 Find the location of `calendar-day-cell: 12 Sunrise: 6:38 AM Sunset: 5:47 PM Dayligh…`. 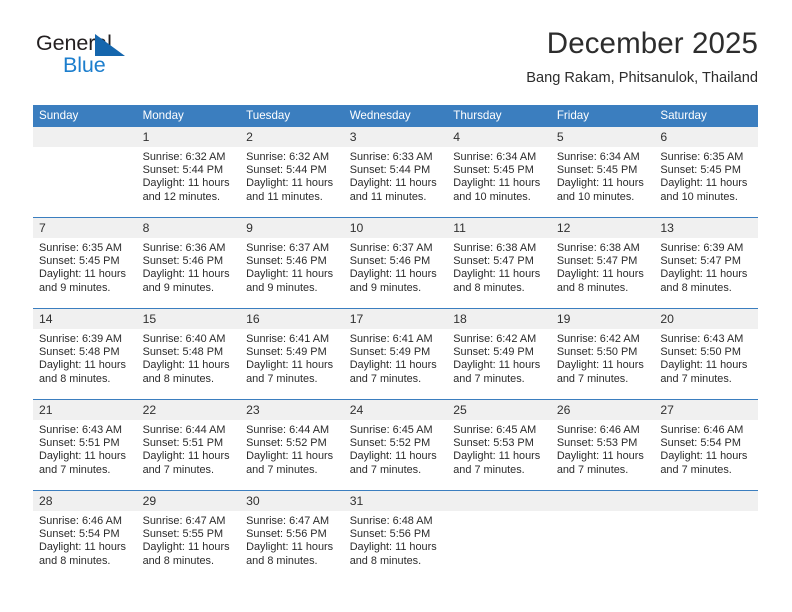

calendar-day-cell: 12 Sunrise: 6:38 AM Sunset: 5:47 PM Dayligh… is located at coordinates (602, 263).